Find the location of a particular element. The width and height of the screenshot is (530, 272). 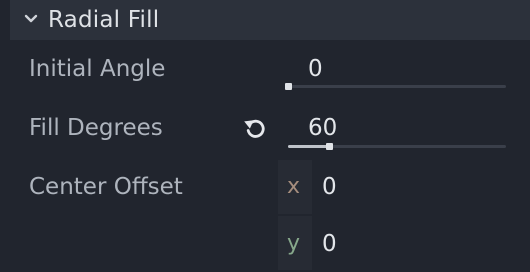

fill-degrees-slider-fill is located at coordinates (308, 146).